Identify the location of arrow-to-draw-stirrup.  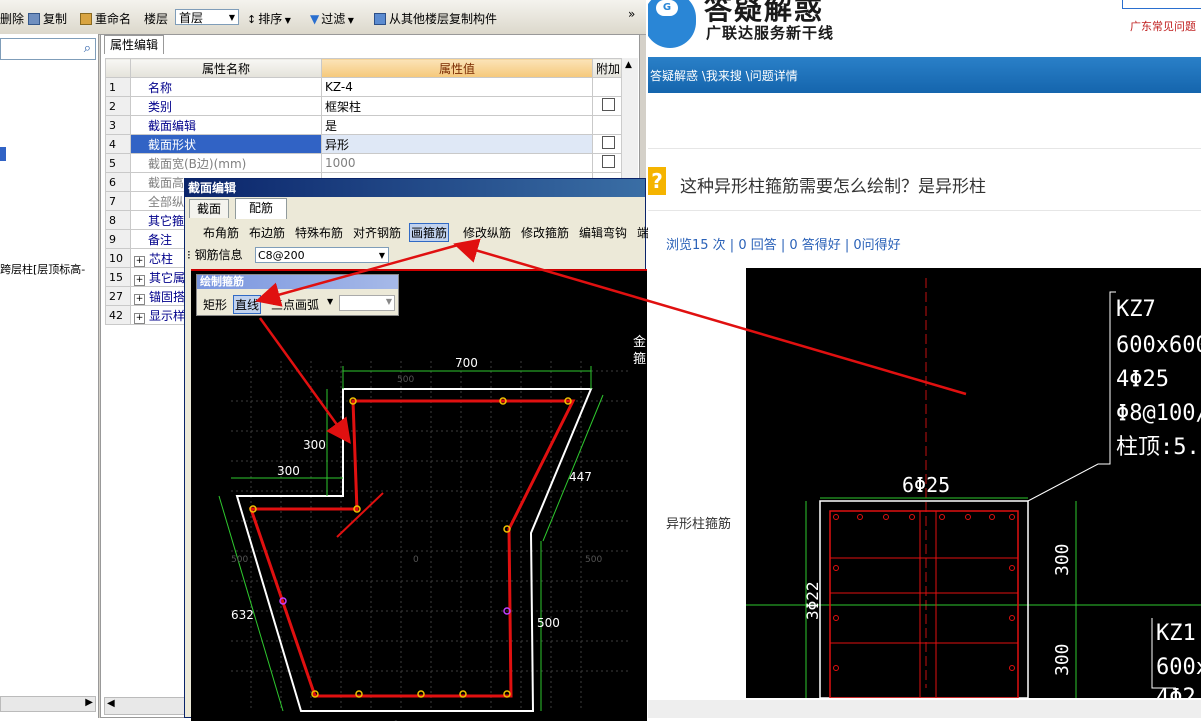
(710, 317).